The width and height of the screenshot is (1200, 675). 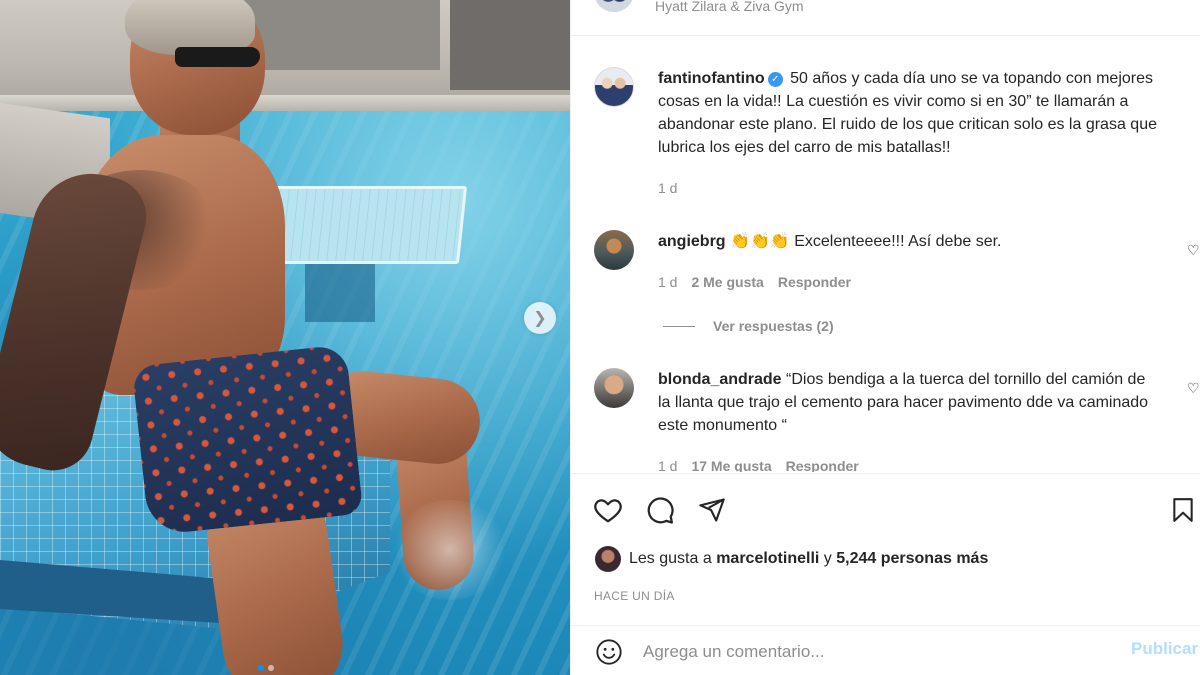 I want to click on chevron-right-icon: ❯, so click(x=540, y=318).